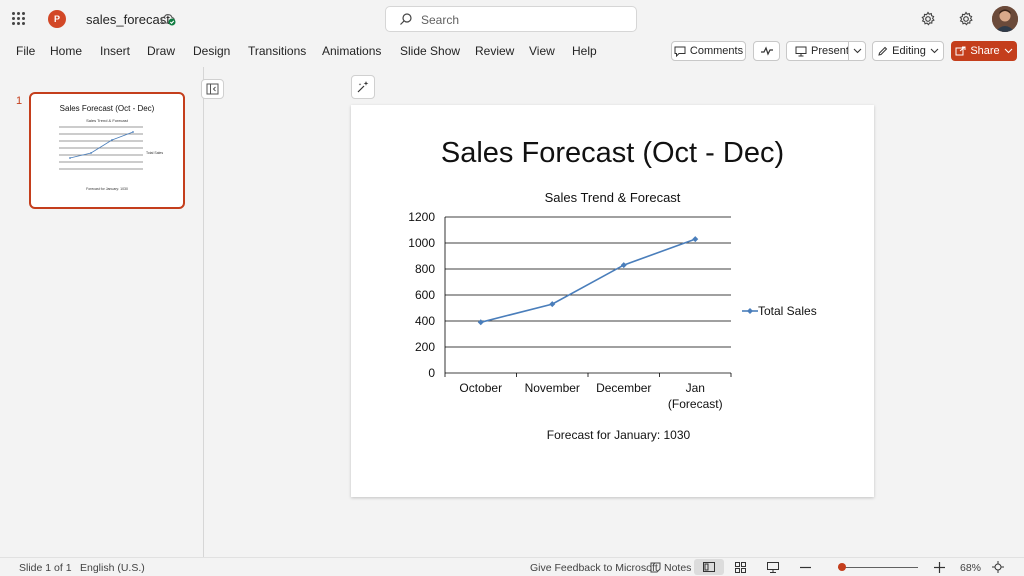 The image size is (1024, 576). Describe the element at coordinates (154, 153) in the screenshot. I see `thumbnail-legend: Total Sales` at that location.